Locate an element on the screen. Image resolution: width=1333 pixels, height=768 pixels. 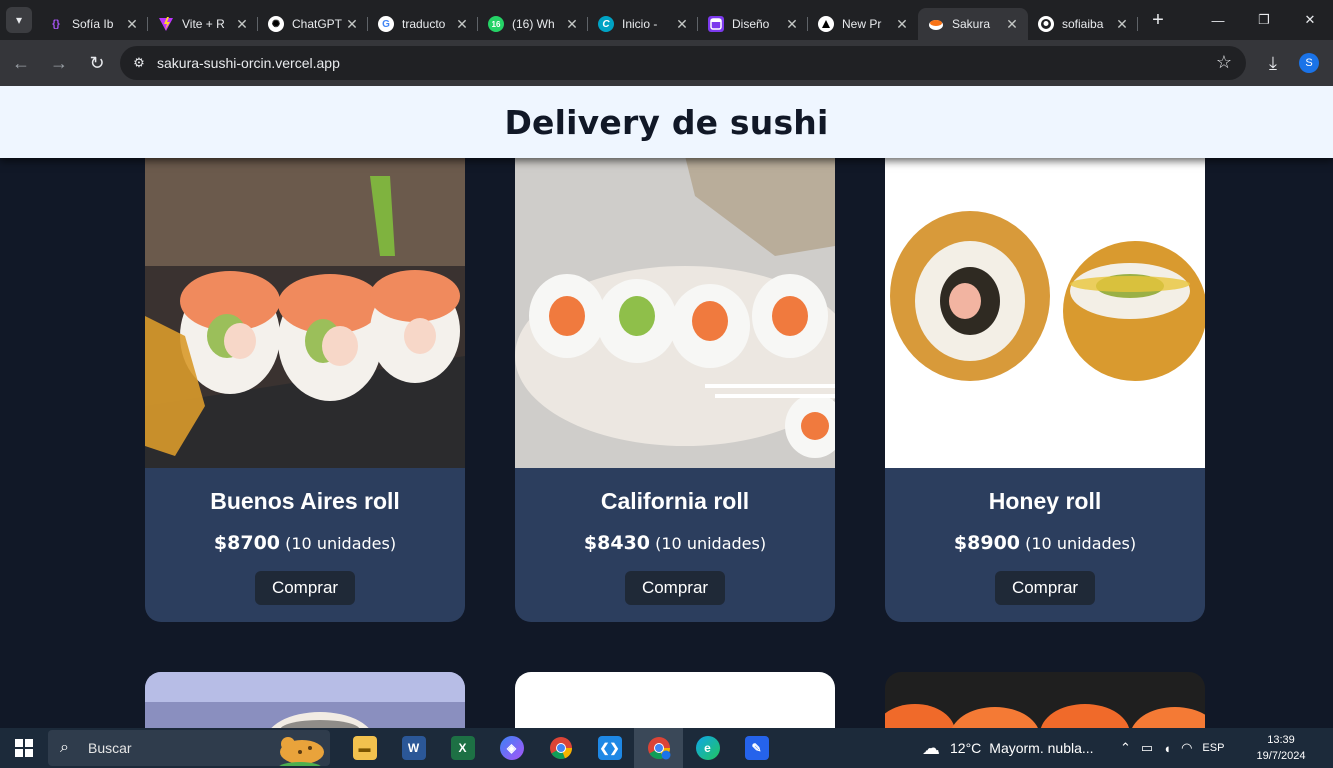
copilot-icon: ◈ is located at coordinates (511, 748).